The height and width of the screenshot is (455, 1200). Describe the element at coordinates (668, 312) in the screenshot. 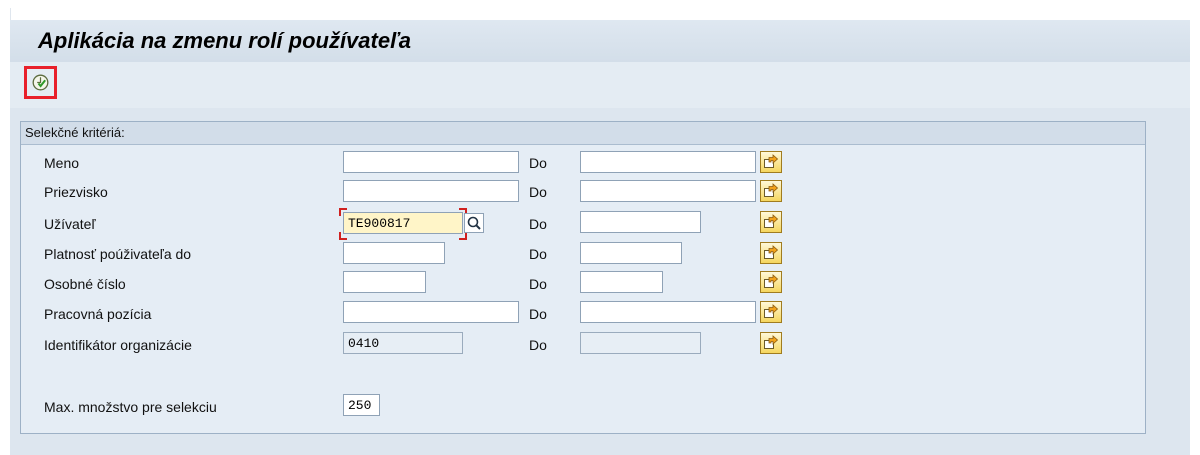

I see `pracovna-pozicia-to-input` at that location.